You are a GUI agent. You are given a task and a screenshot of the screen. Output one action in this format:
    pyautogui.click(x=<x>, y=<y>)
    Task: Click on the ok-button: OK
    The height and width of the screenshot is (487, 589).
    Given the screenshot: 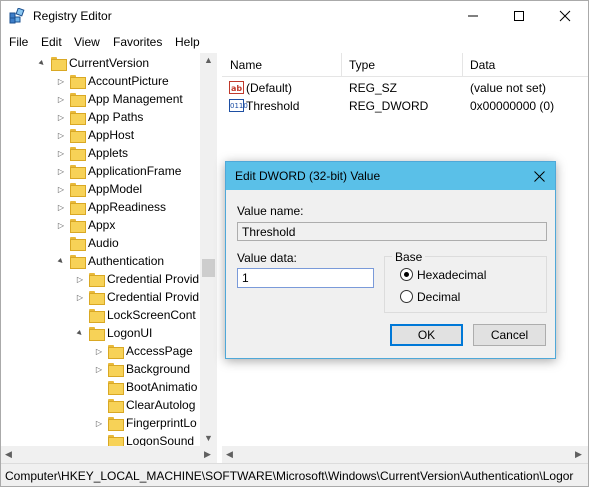 What is the action you would take?
    pyautogui.click(x=426, y=335)
    